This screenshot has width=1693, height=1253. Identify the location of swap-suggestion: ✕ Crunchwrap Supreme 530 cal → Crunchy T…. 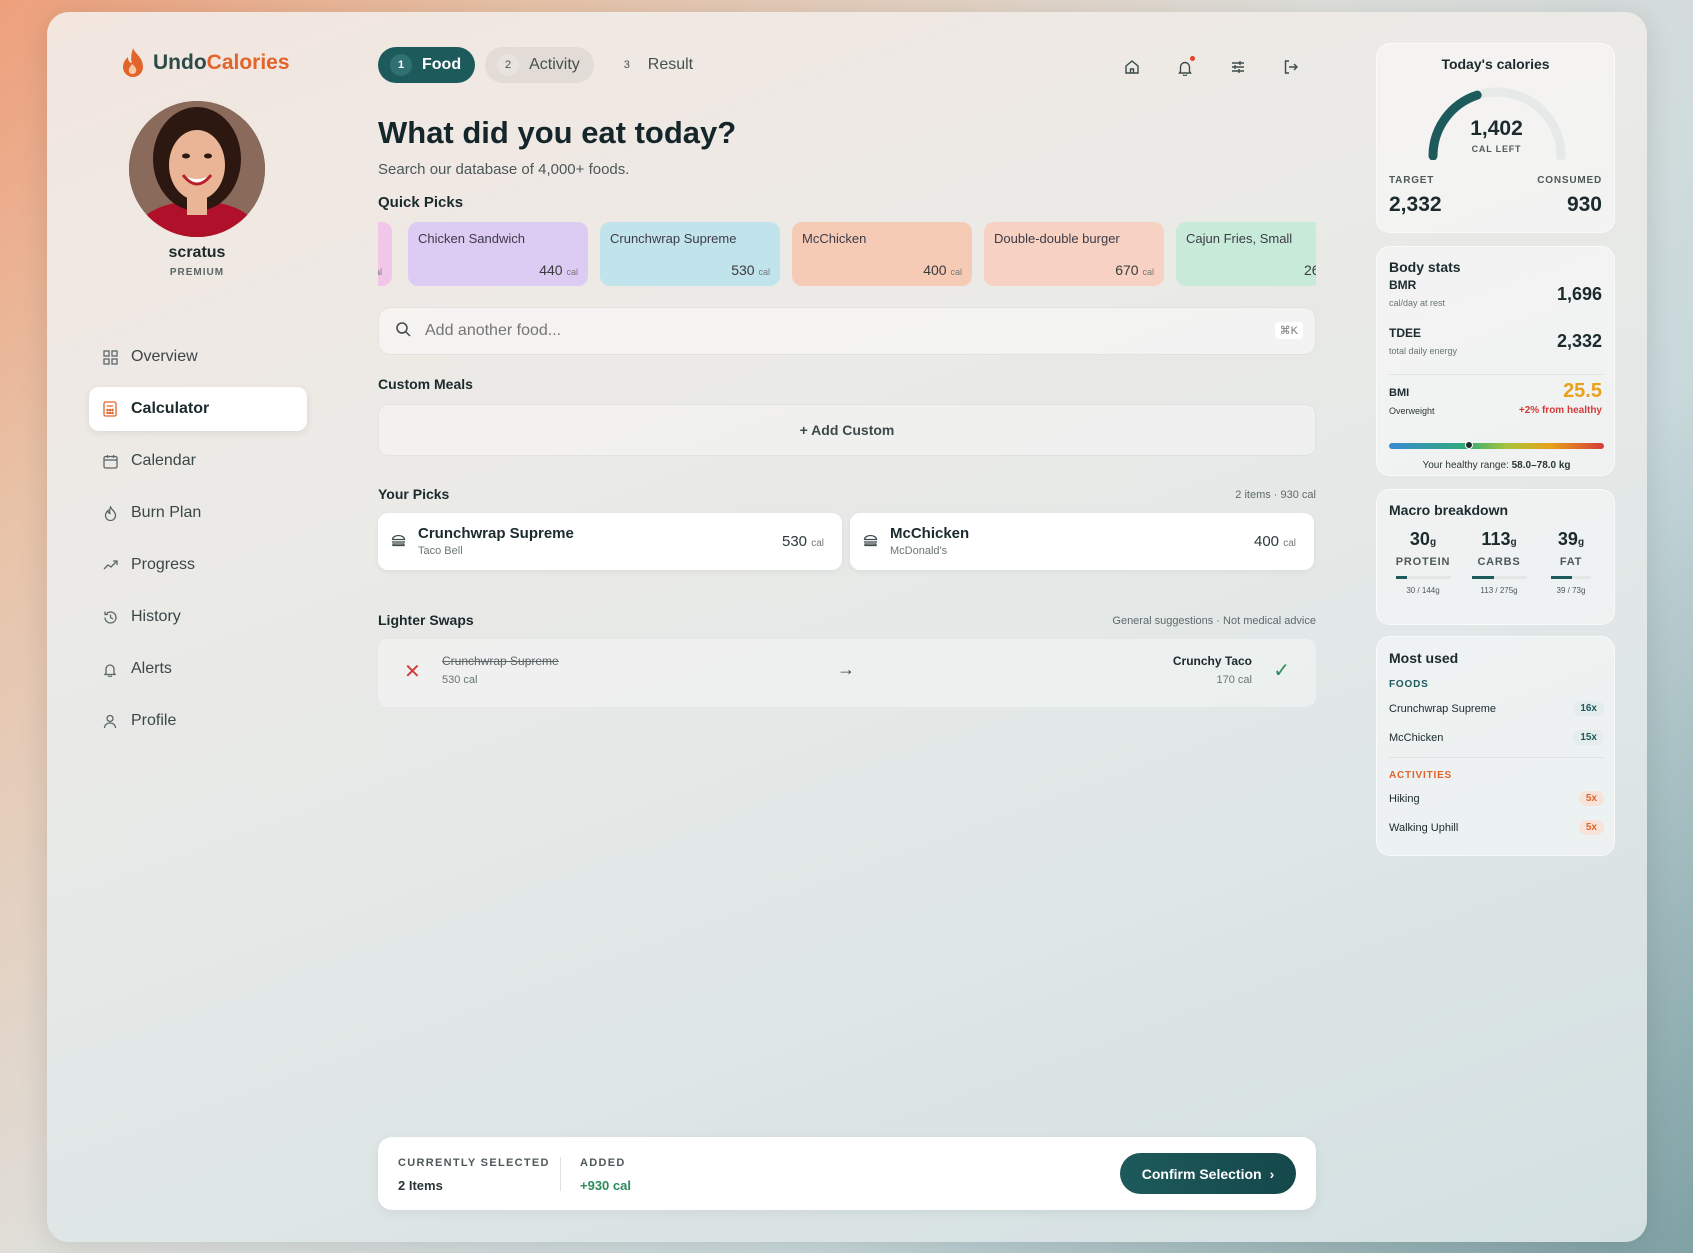
(847, 673).